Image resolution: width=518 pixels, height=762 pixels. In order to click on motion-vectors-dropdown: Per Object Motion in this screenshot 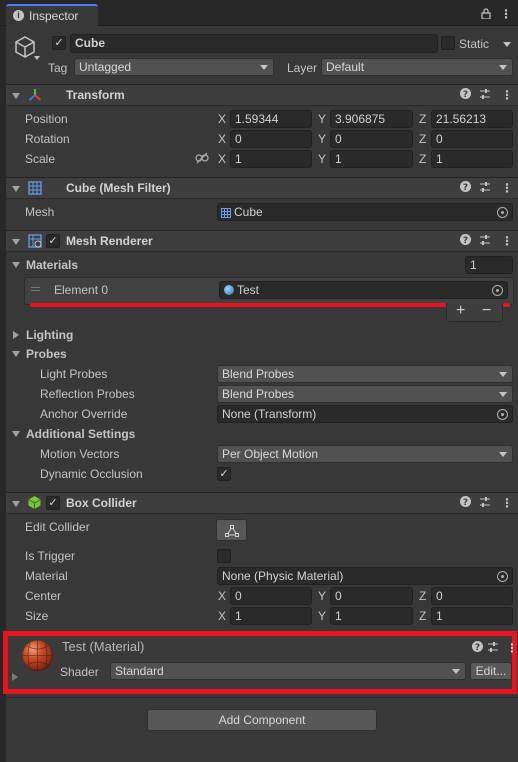, I will do `click(365, 454)`.